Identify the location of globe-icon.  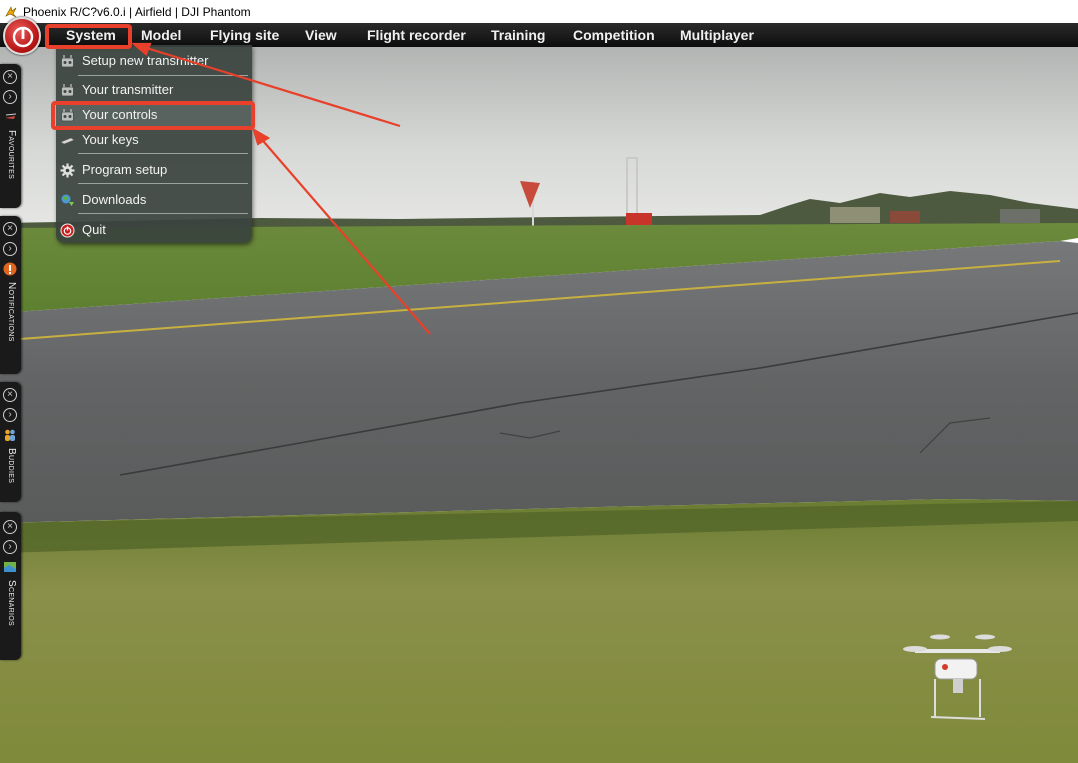
(67, 200).